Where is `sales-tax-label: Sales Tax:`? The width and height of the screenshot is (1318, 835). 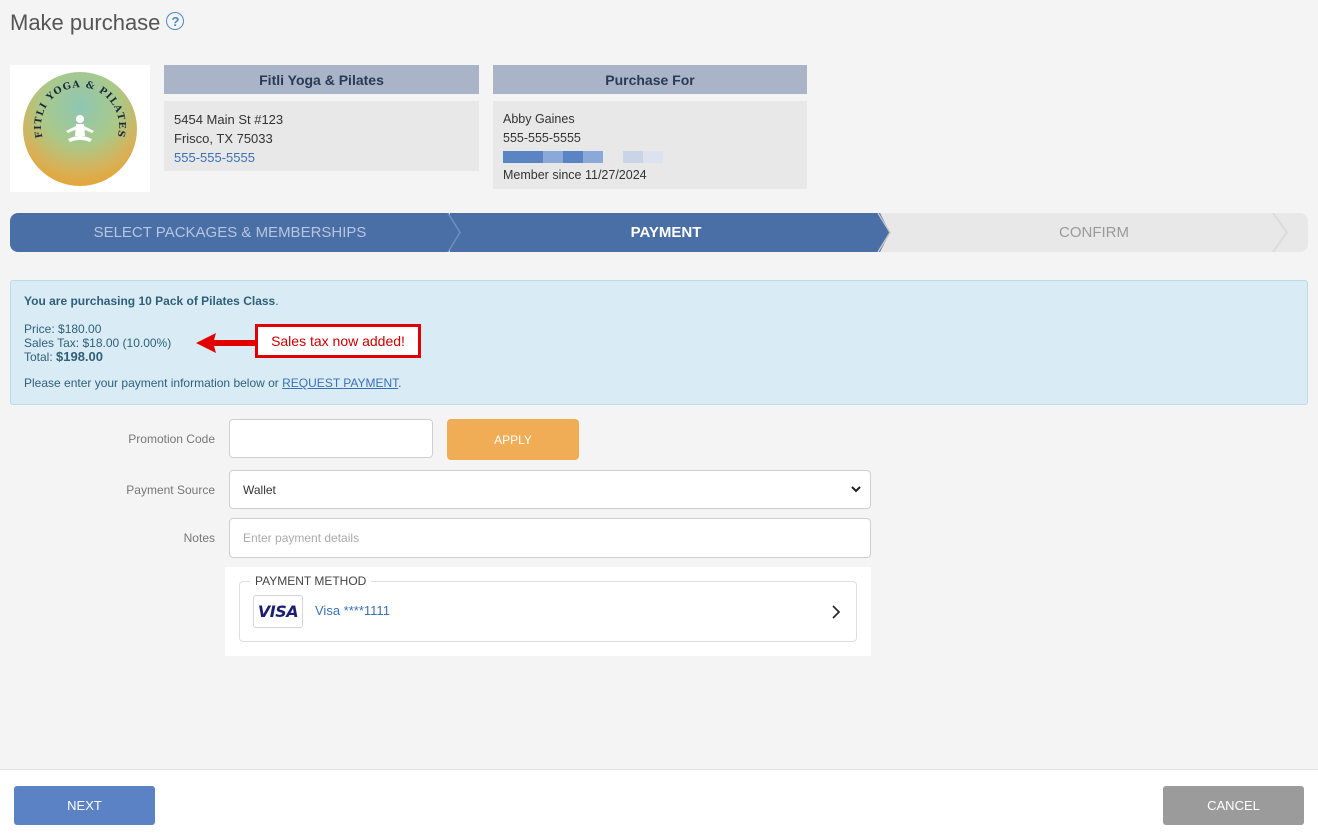
sales-tax-label: Sales Tax: is located at coordinates (53, 343).